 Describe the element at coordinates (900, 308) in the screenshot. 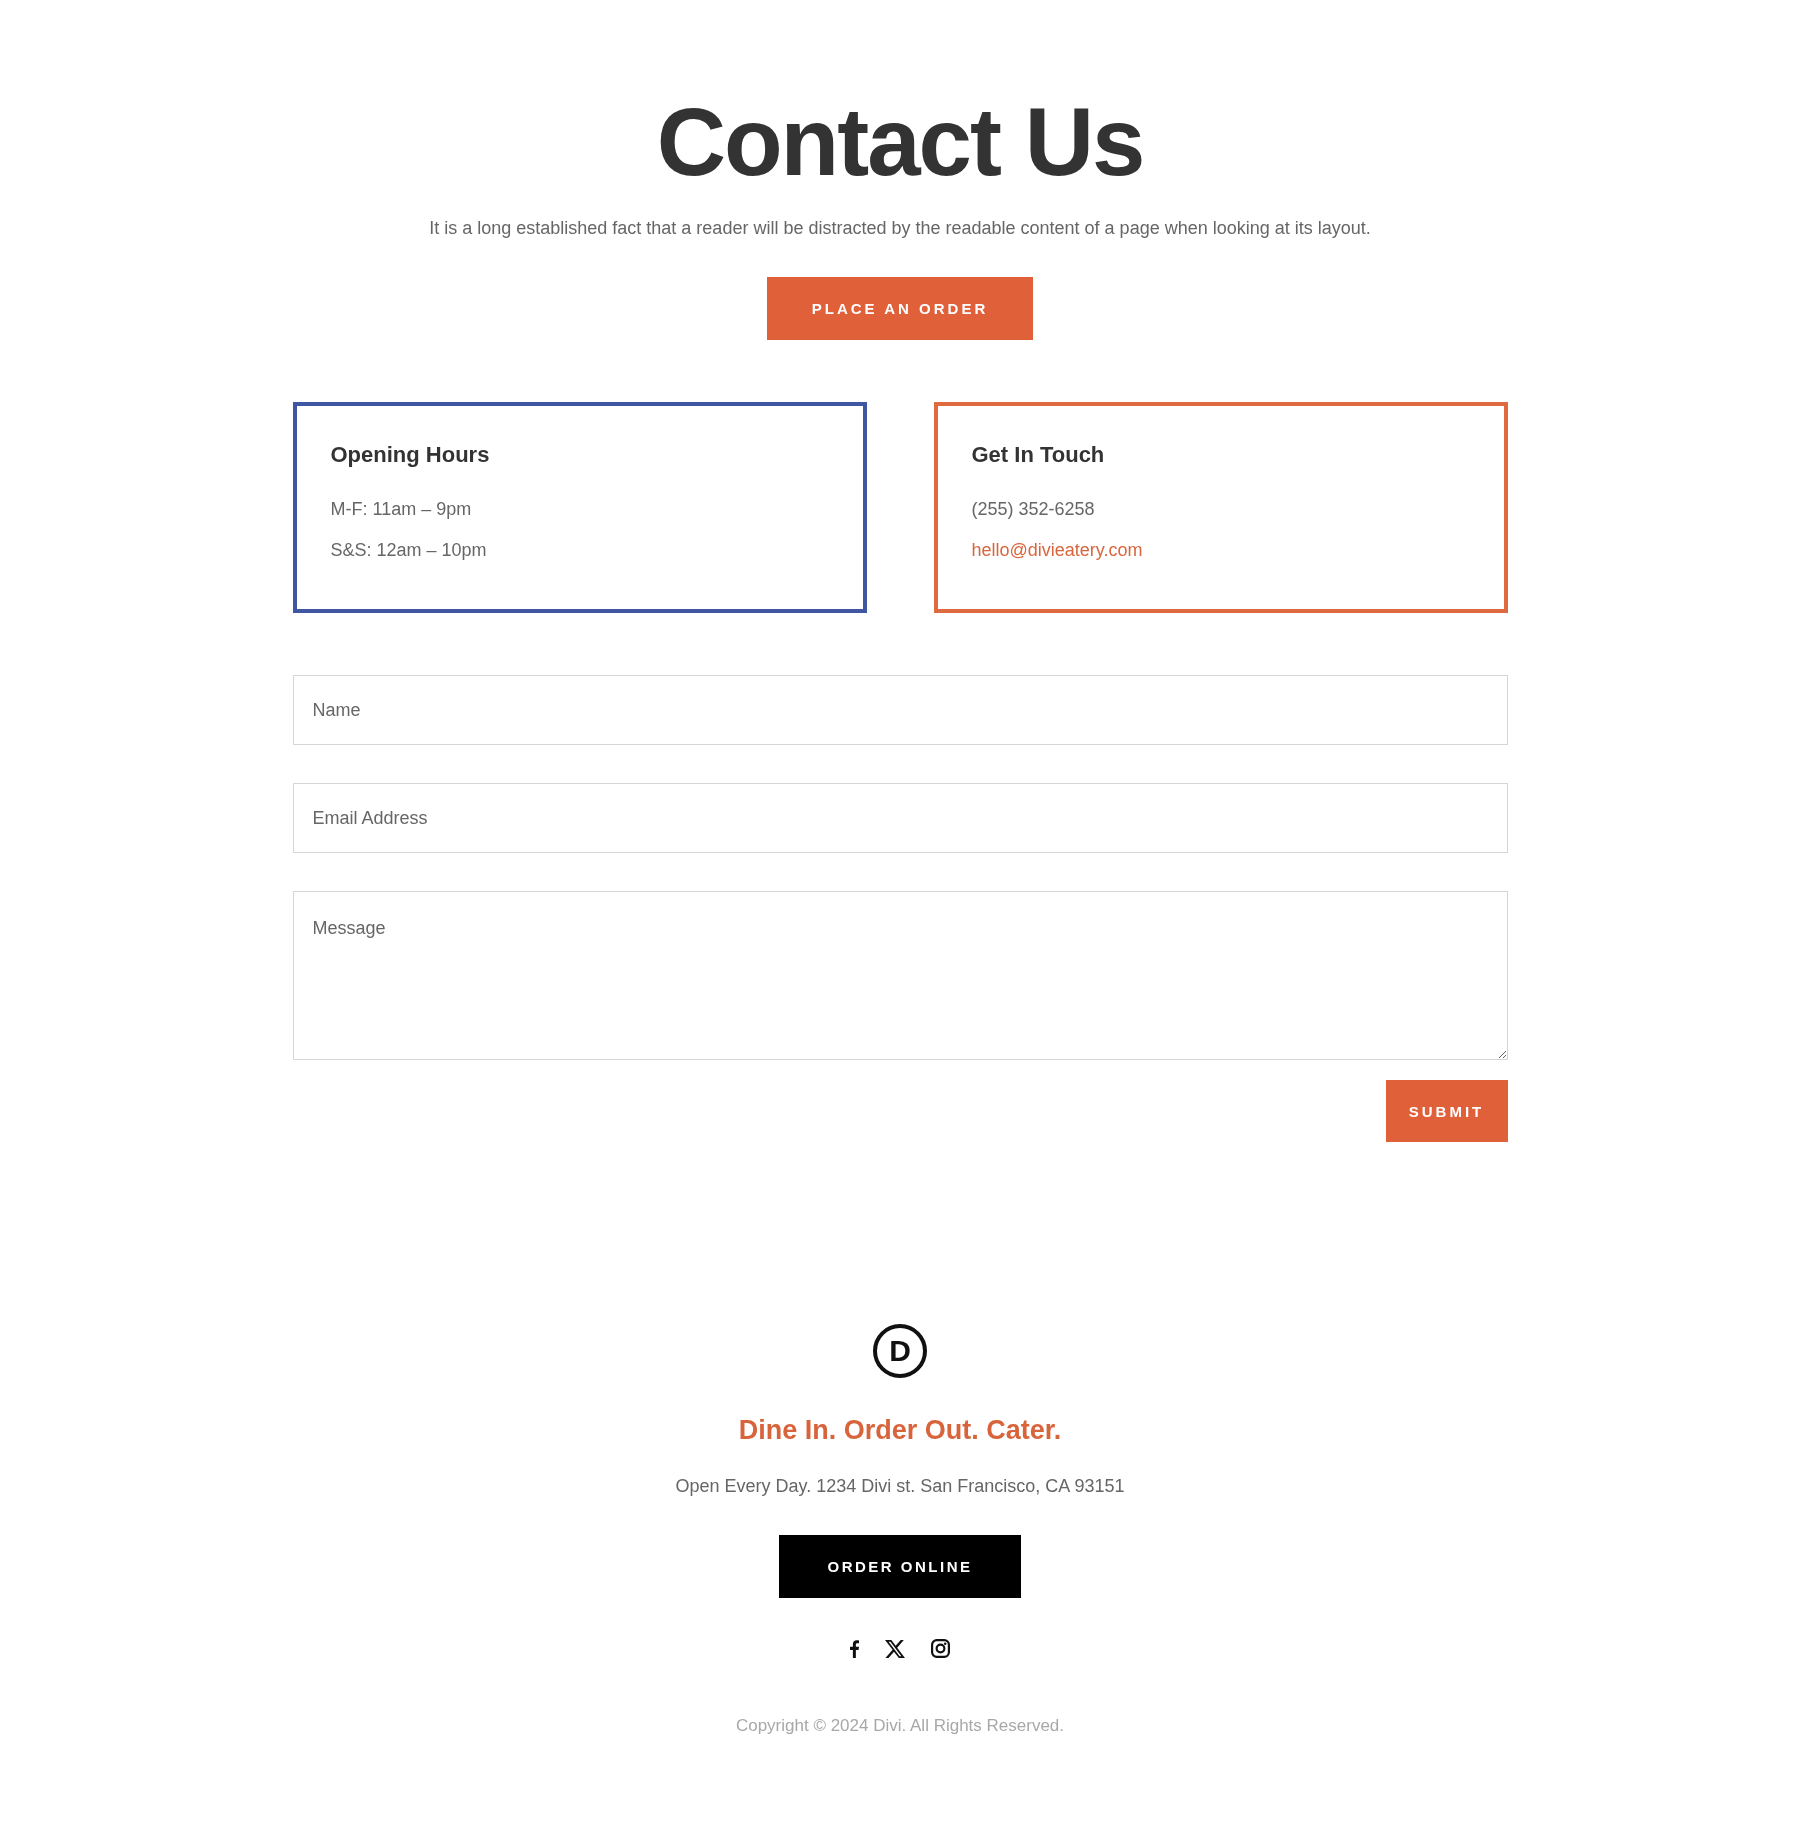

I see `place-order-button: PLACE AN ORDER` at that location.